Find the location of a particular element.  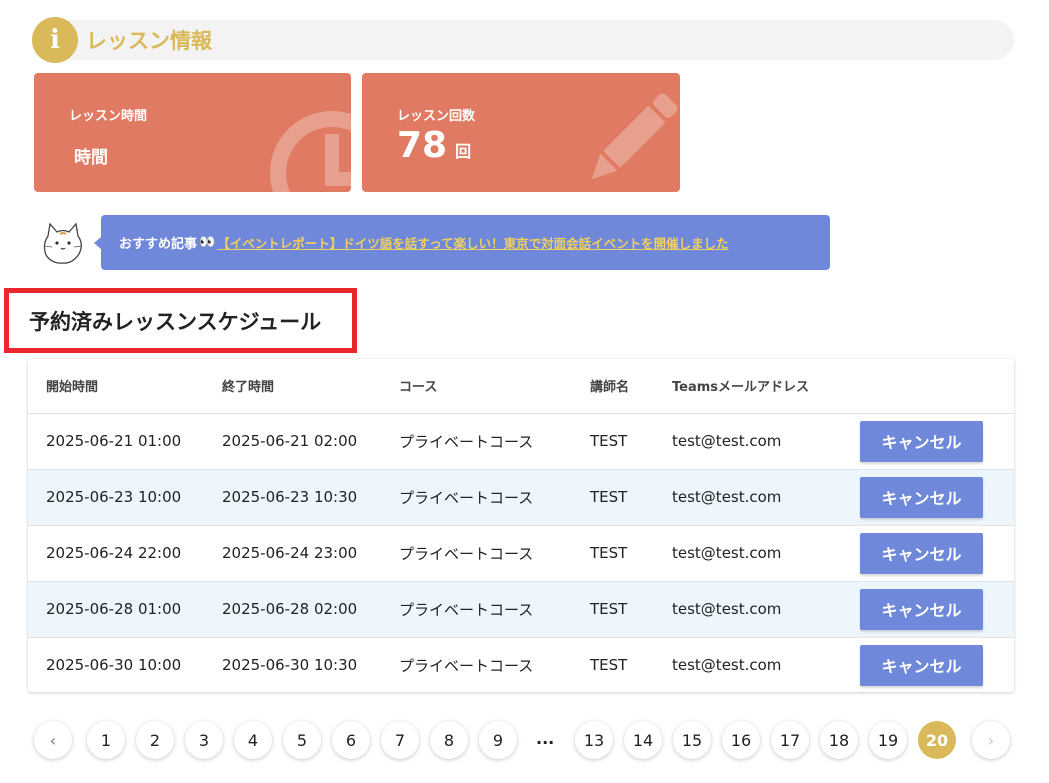

chevron-right-icon: › is located at coordinates (991, 740).